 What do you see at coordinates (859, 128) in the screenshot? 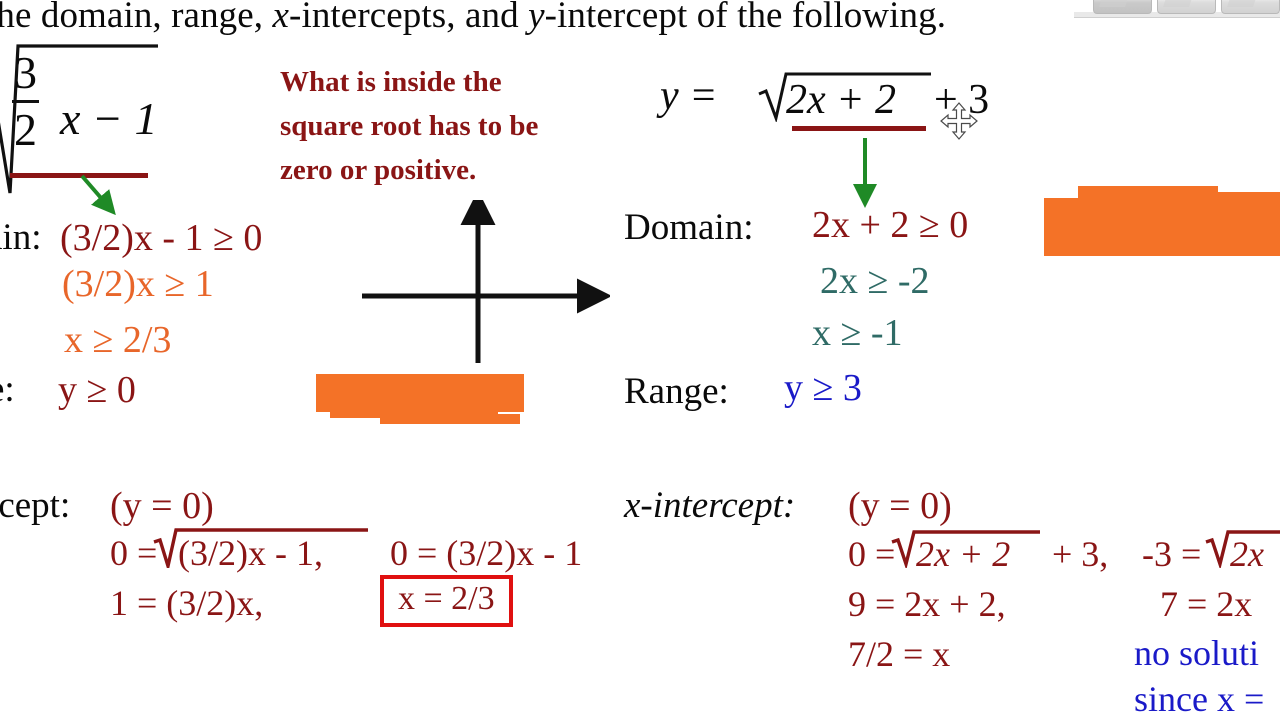
I see `right-radicand-underline` at bounding box center [859, 128].